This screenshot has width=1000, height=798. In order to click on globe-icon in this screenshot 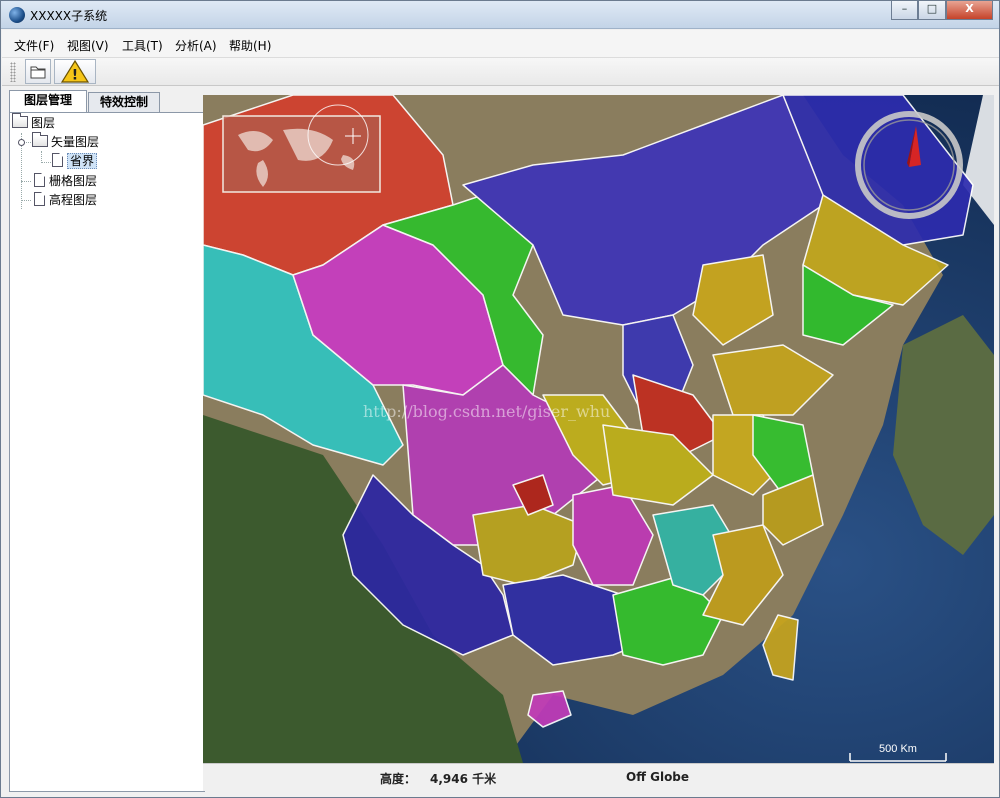, I will do `click(17, 15)`.